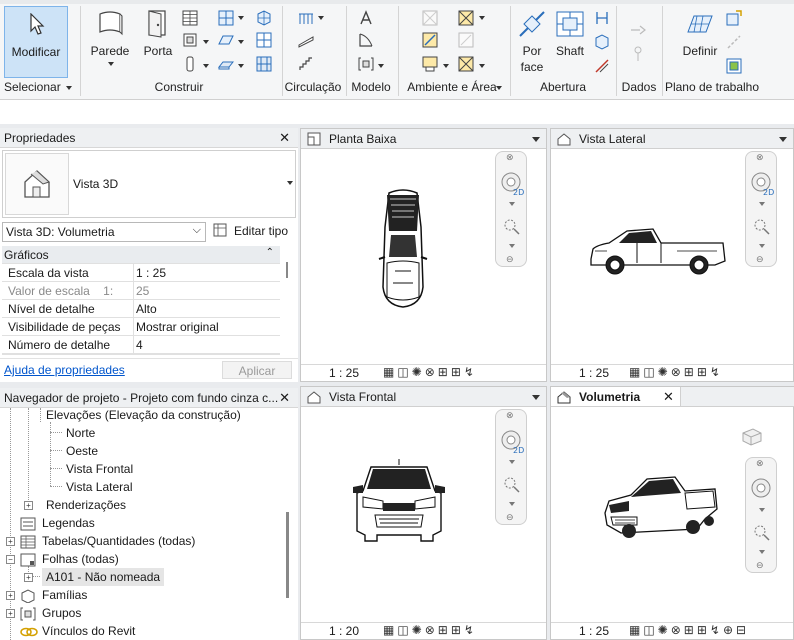 The width and height of the screenshot is (794, 640). I want to click on property-value: Mostrar original, so click(206, 327).